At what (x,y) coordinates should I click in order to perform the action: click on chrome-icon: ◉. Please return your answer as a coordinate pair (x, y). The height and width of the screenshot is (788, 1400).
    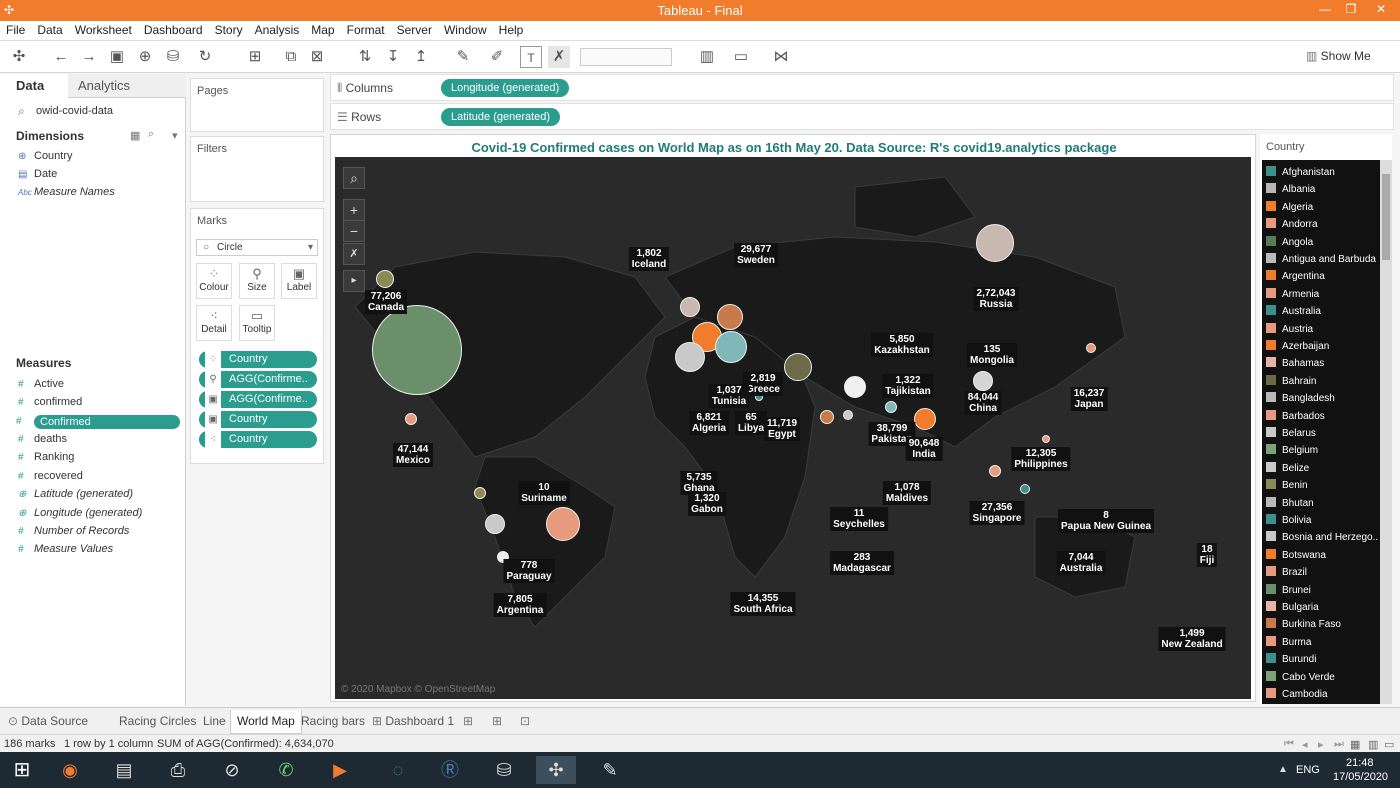
    Looking at the image, I should click on (70, 770).